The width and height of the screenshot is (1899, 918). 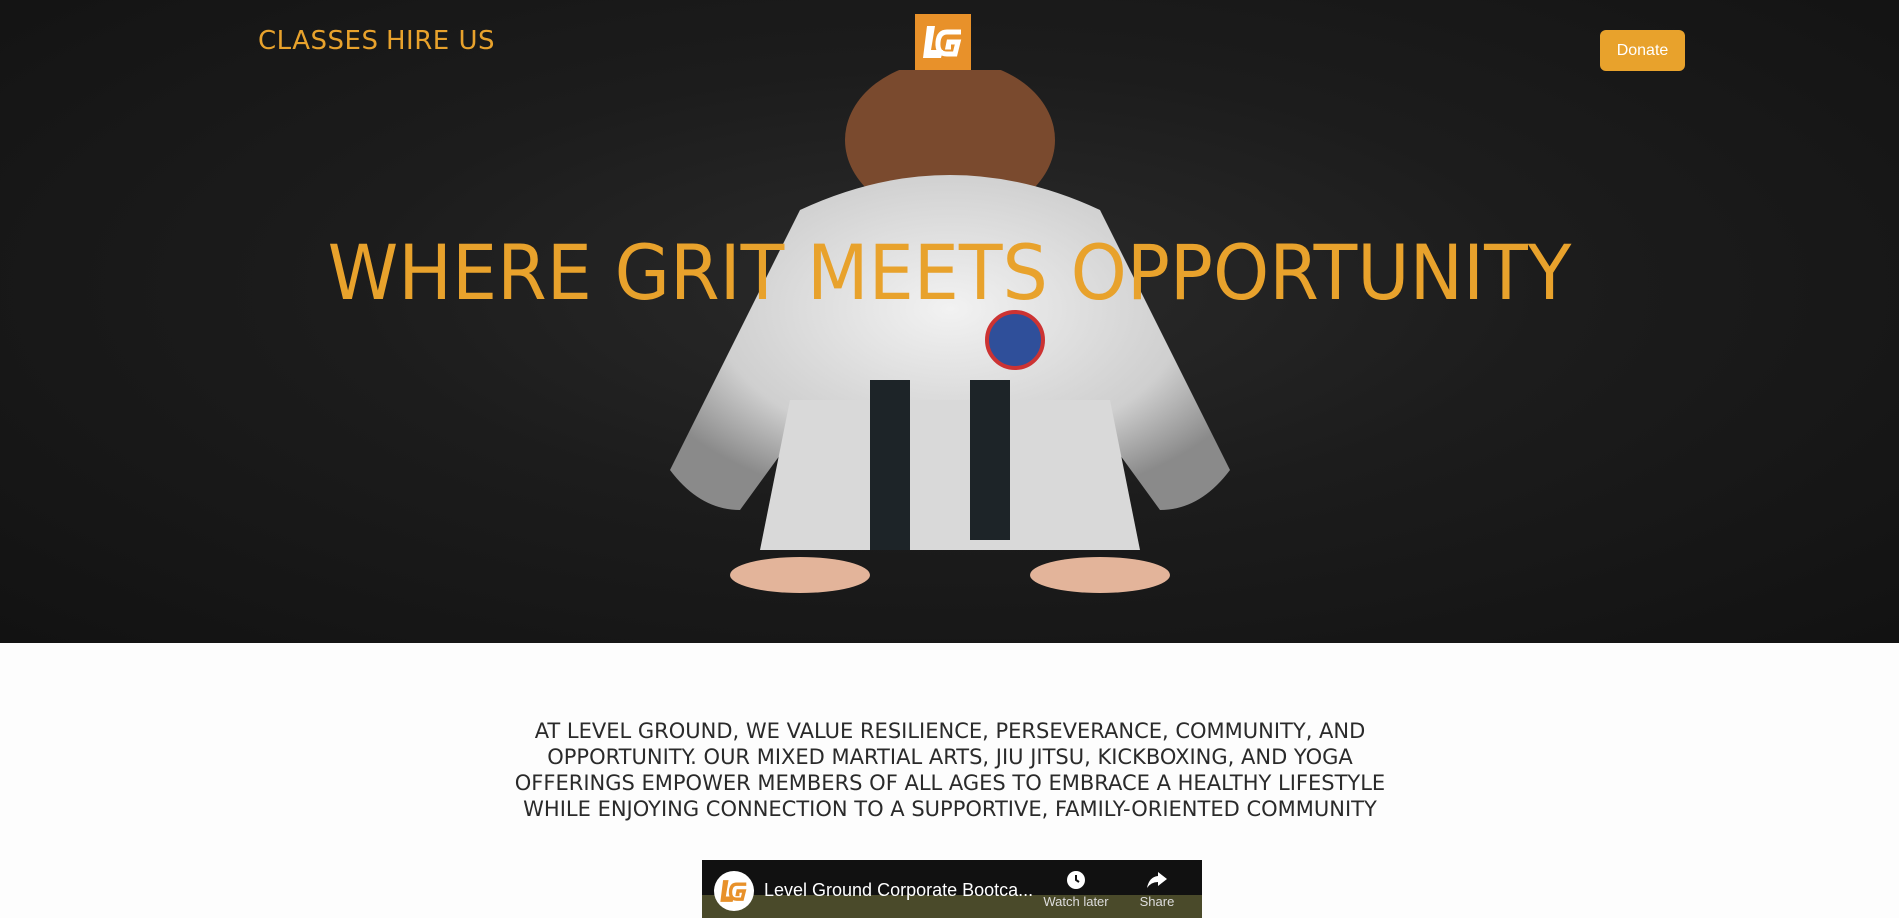 I want to click on share-button: Share, so click(x=1157, y=889).